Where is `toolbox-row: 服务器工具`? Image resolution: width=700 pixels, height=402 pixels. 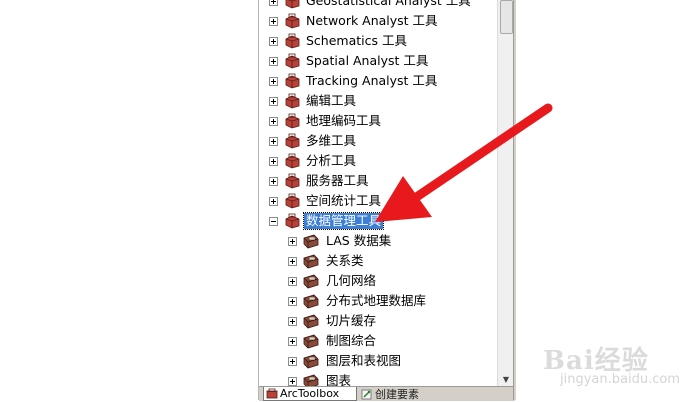
toolbox-row: 服务器工具 is located at coordinates (320, 181).